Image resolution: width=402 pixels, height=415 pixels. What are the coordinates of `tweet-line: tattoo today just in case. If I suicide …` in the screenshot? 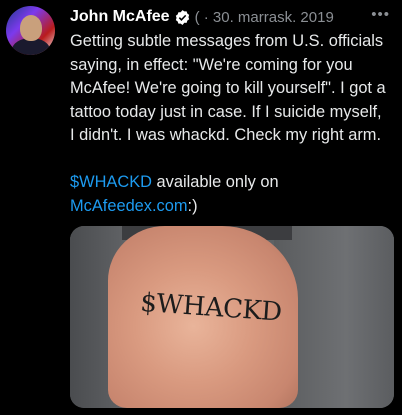 It's located at (226, 111).